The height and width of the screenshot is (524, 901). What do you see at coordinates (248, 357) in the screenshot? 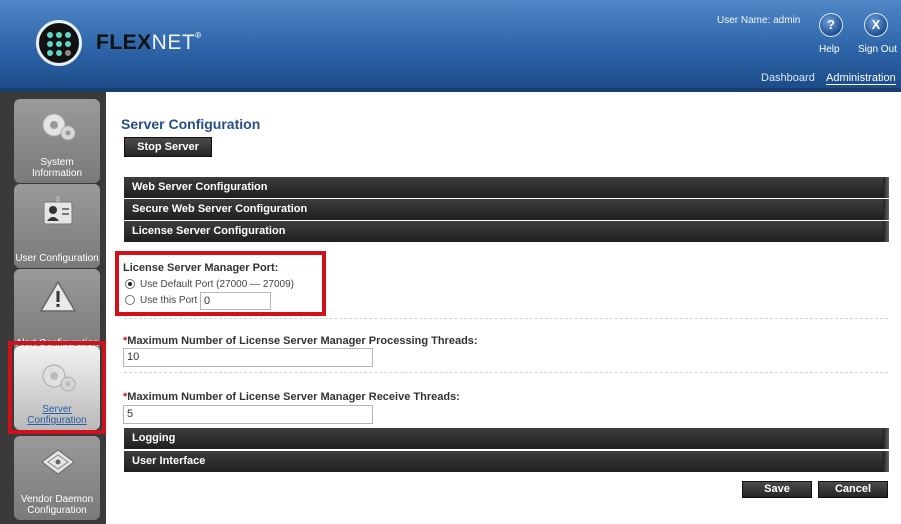
I see `processing-threads-input: 10` at bounding box center [248, 357].